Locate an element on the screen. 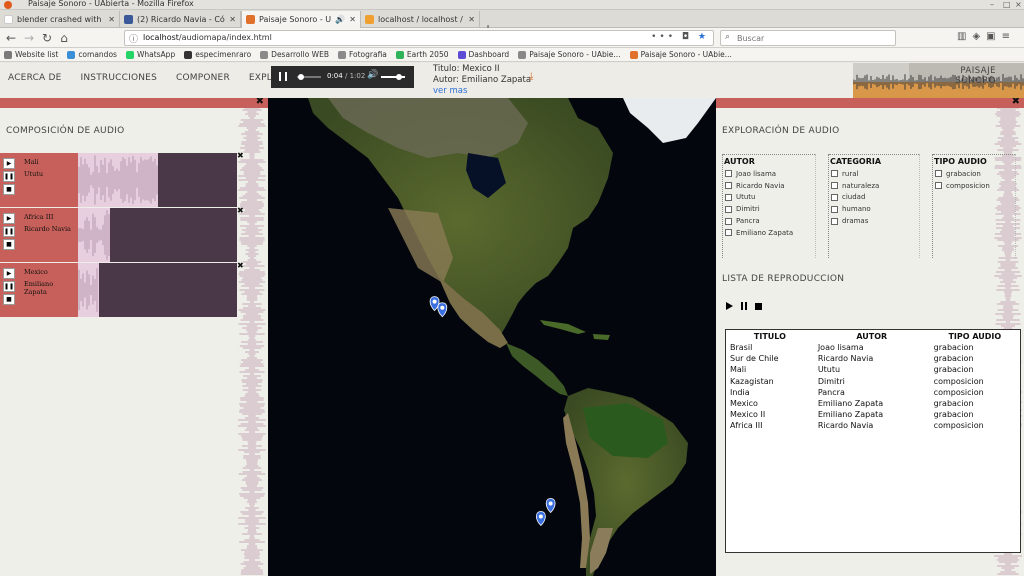  filter-option: composicion is located at coordinates (974, 186).